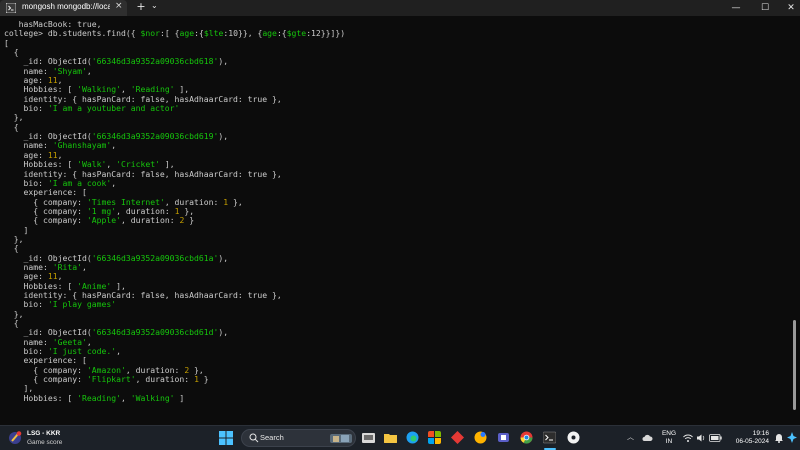 This screenshot has height=450, width=800. What do you see at coordinates (398, 182) in the screenshot?
I see `terminal-line: bio: 'I am a cook',` at bounding box center [398, 182].